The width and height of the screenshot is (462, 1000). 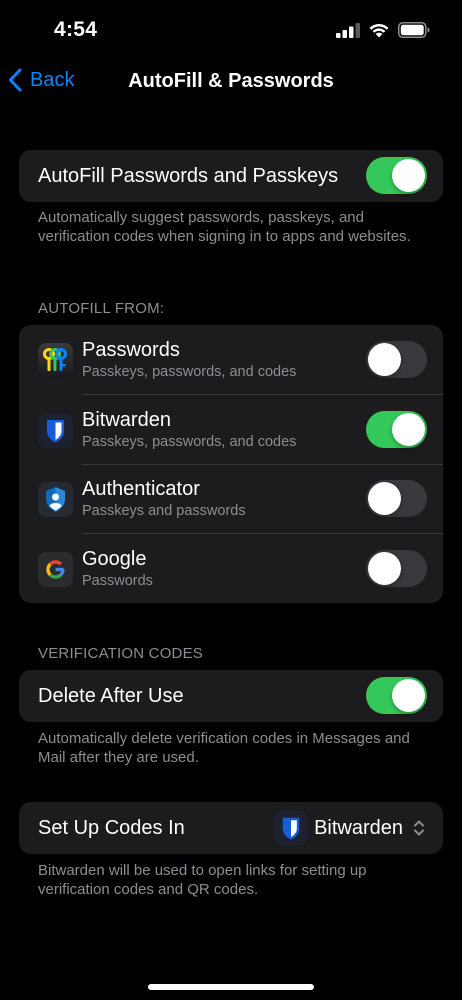 What do you see at coordinates (231, 569) in the screenshot?
I see `autofill-source-row-google: Google Passwords` at bounding box center [231, 569].